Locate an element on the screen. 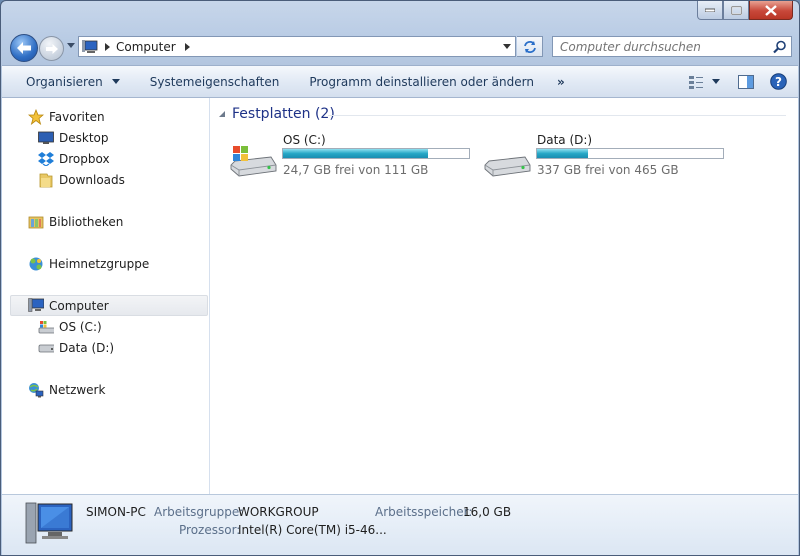 Image resolution: width=800 pixels, height=556 pixels. refresh-button is located at coordinates (530, 46).